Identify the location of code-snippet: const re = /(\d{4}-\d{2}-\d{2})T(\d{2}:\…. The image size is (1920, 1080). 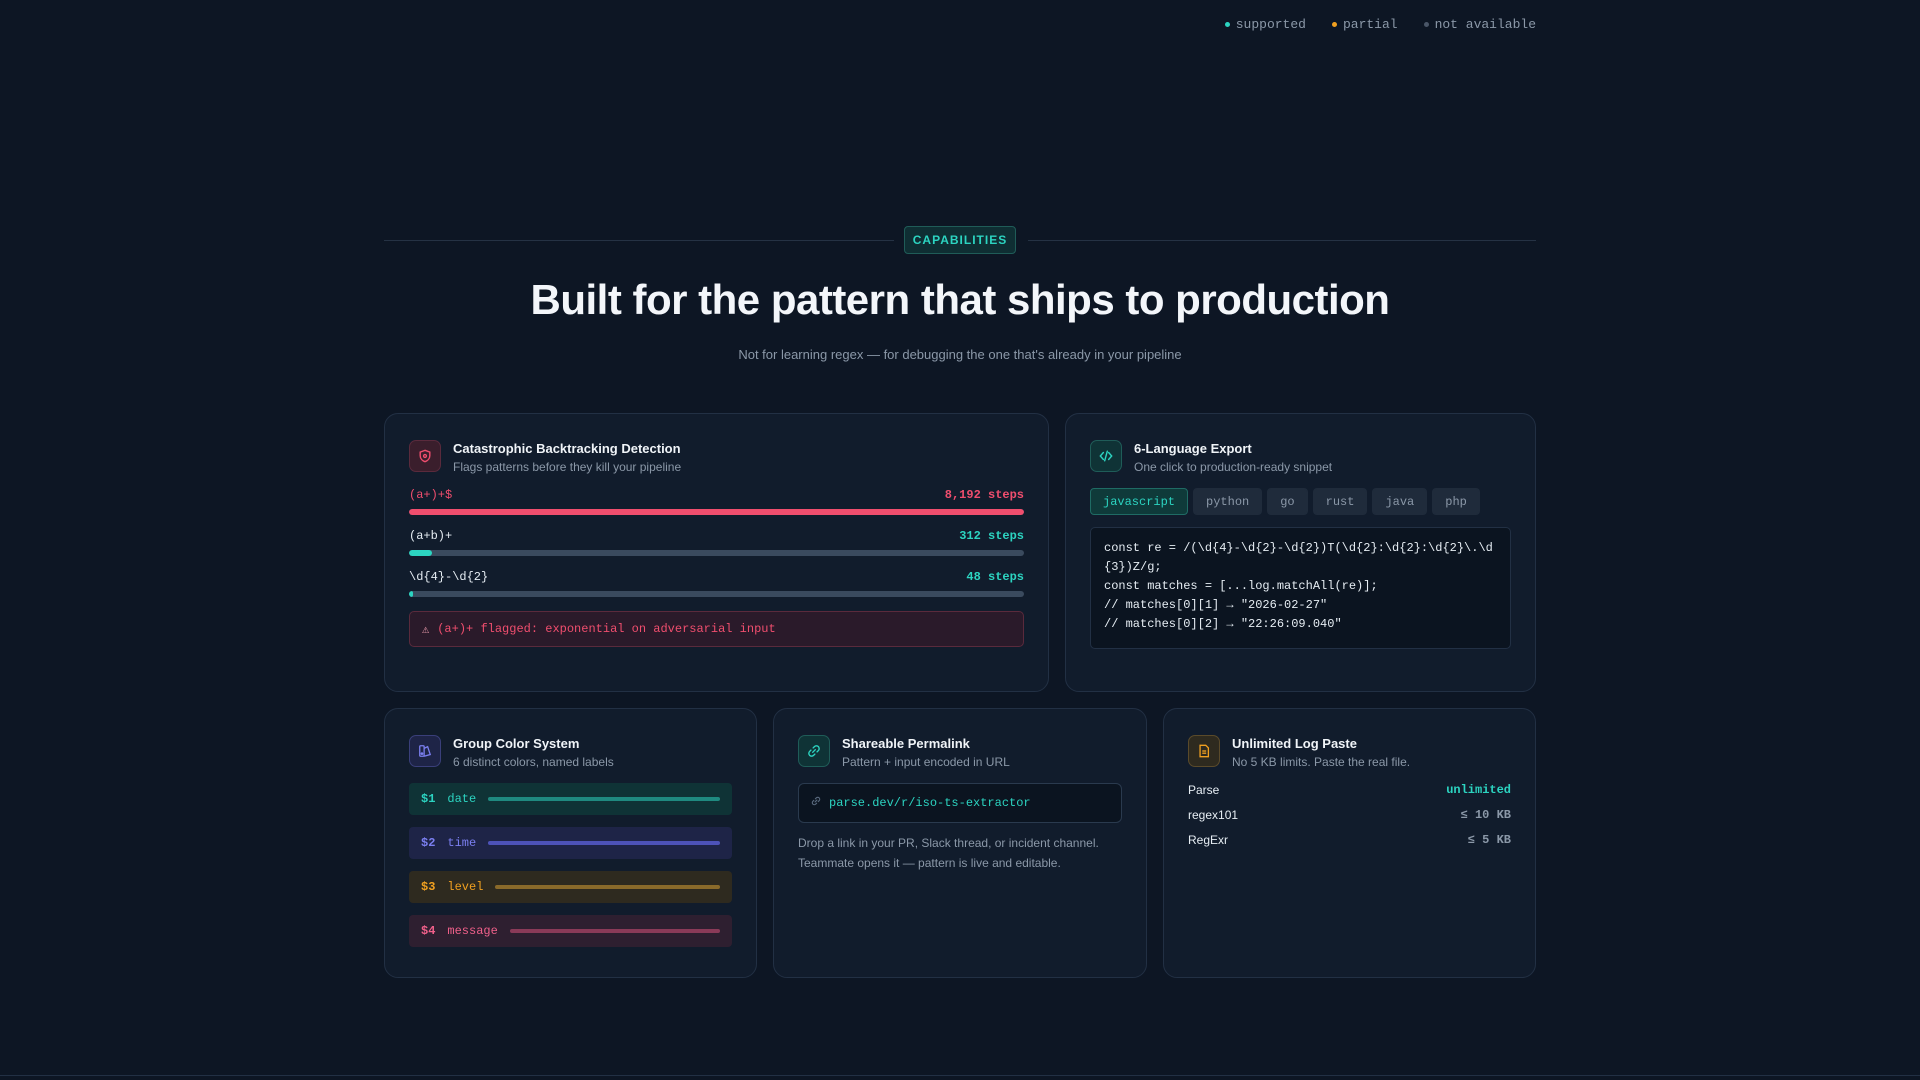
(1300, 588).